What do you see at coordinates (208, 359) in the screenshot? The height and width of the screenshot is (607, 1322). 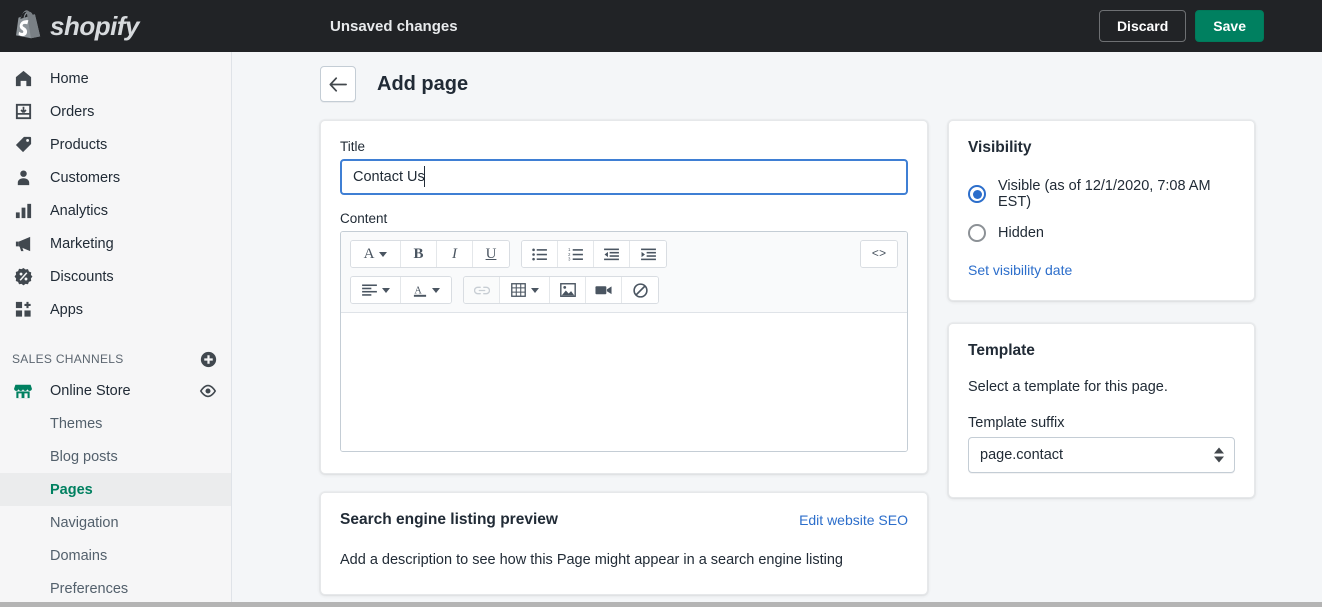 I see `plus-circle-icon` at bounding box center [208, 359].